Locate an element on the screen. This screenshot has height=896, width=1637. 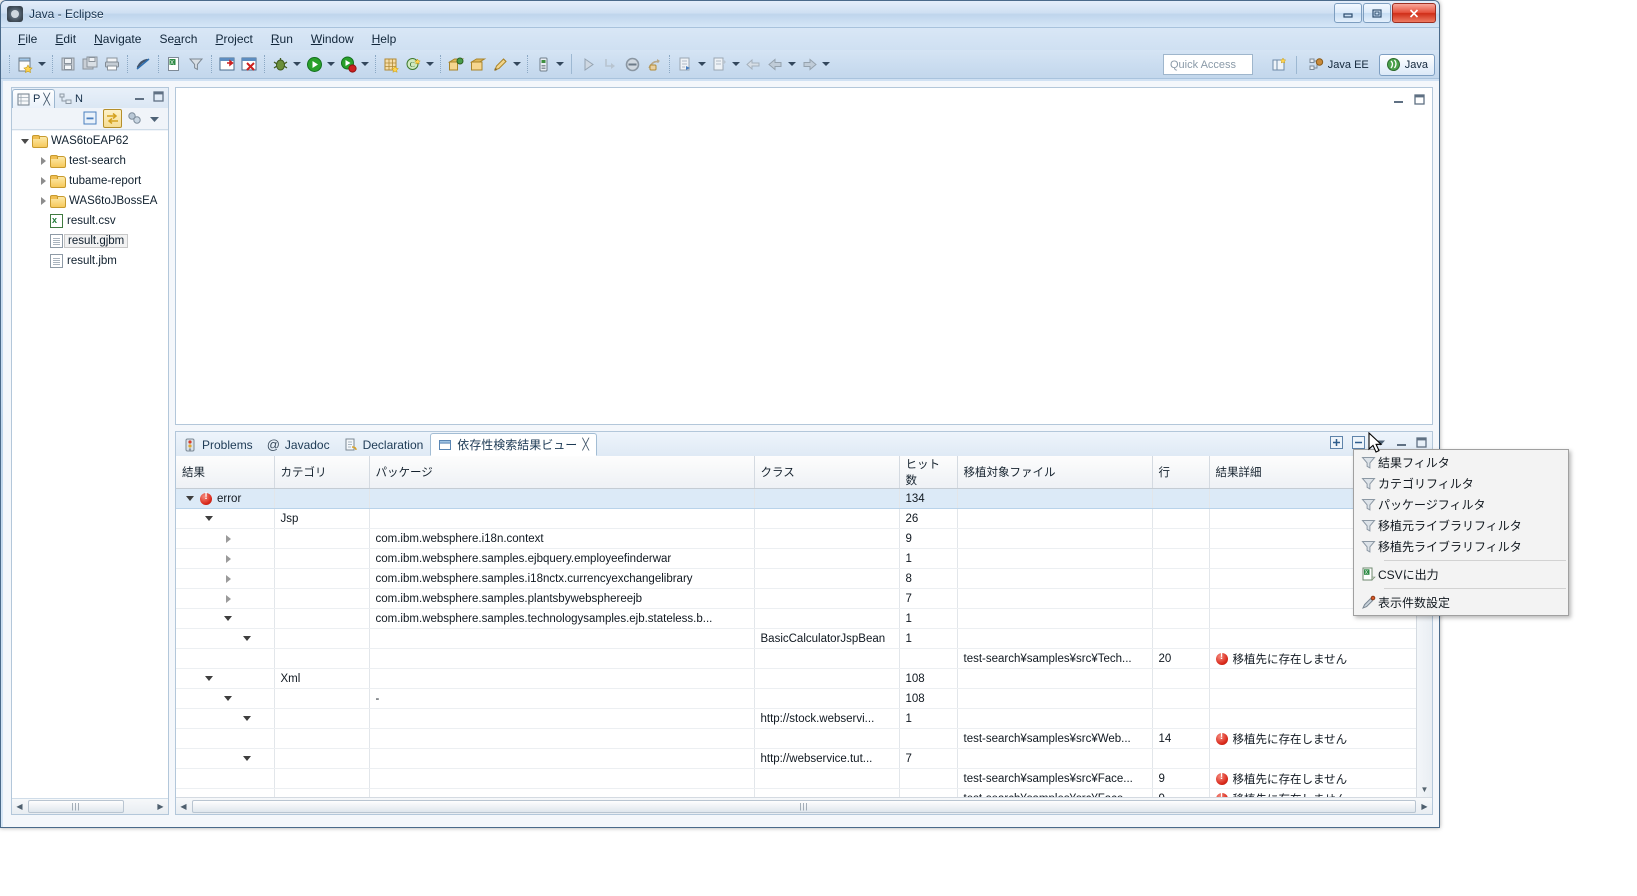
step-into-icon is located at coordinates (610, 64).